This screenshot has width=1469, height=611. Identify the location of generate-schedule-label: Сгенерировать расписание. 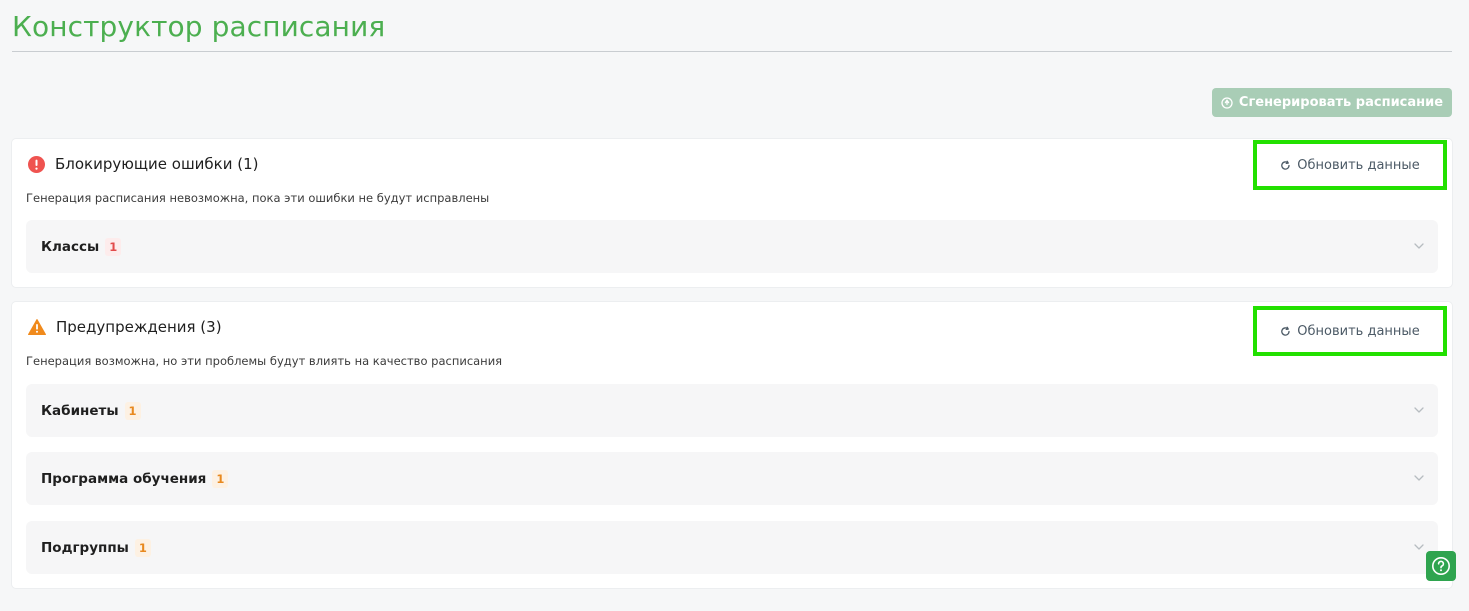
(1341, 102).